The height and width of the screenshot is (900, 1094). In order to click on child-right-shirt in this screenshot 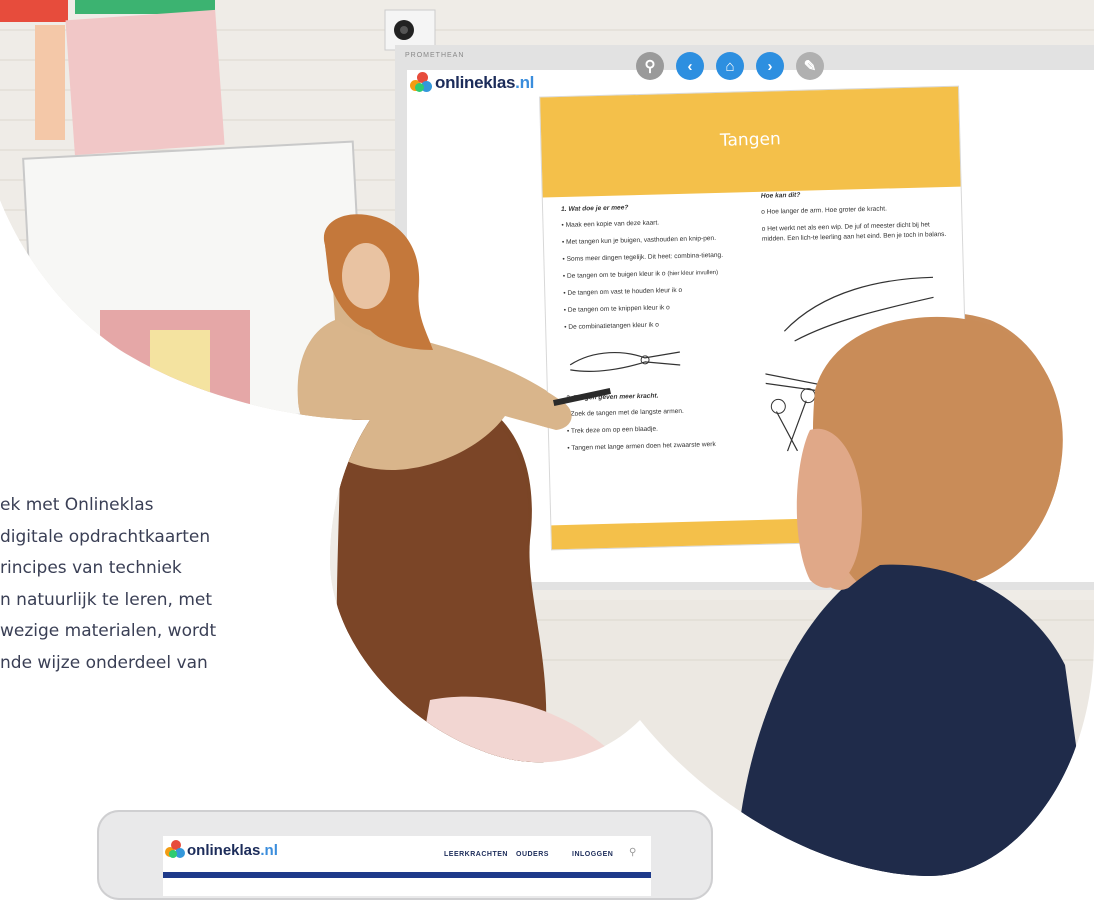, I will do `click(914, 720)`.